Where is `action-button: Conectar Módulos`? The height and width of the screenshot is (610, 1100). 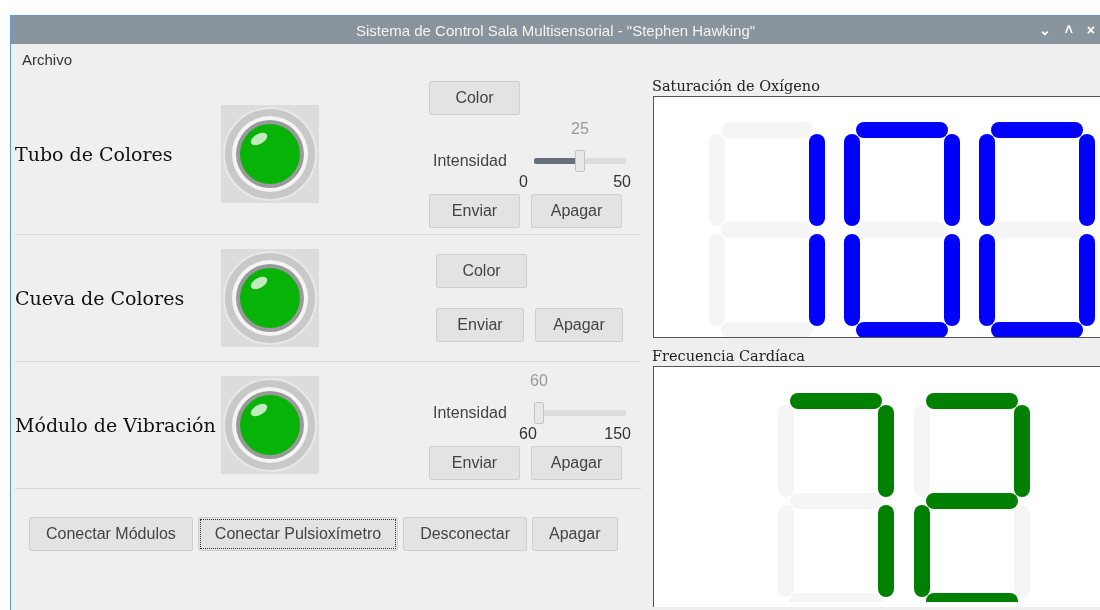
action-button: Conectar Módulos is located at coordinates (111, 534).